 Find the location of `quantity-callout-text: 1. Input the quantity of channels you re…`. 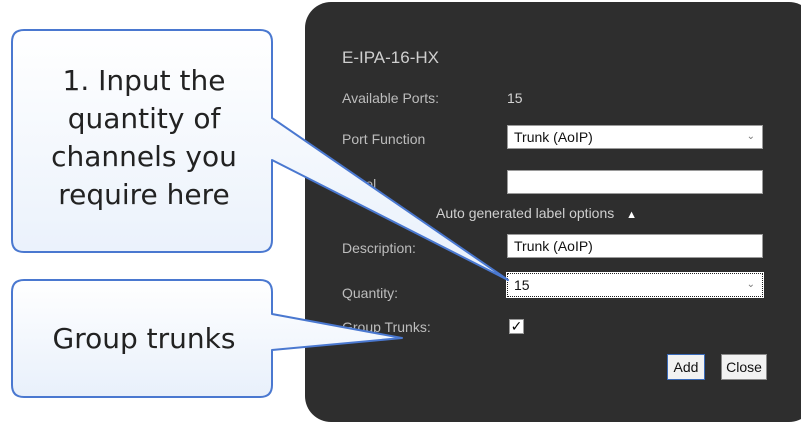

quantity-callout-text: 1. Input the quantity of channels you re… is located at coordinates (144, 138).